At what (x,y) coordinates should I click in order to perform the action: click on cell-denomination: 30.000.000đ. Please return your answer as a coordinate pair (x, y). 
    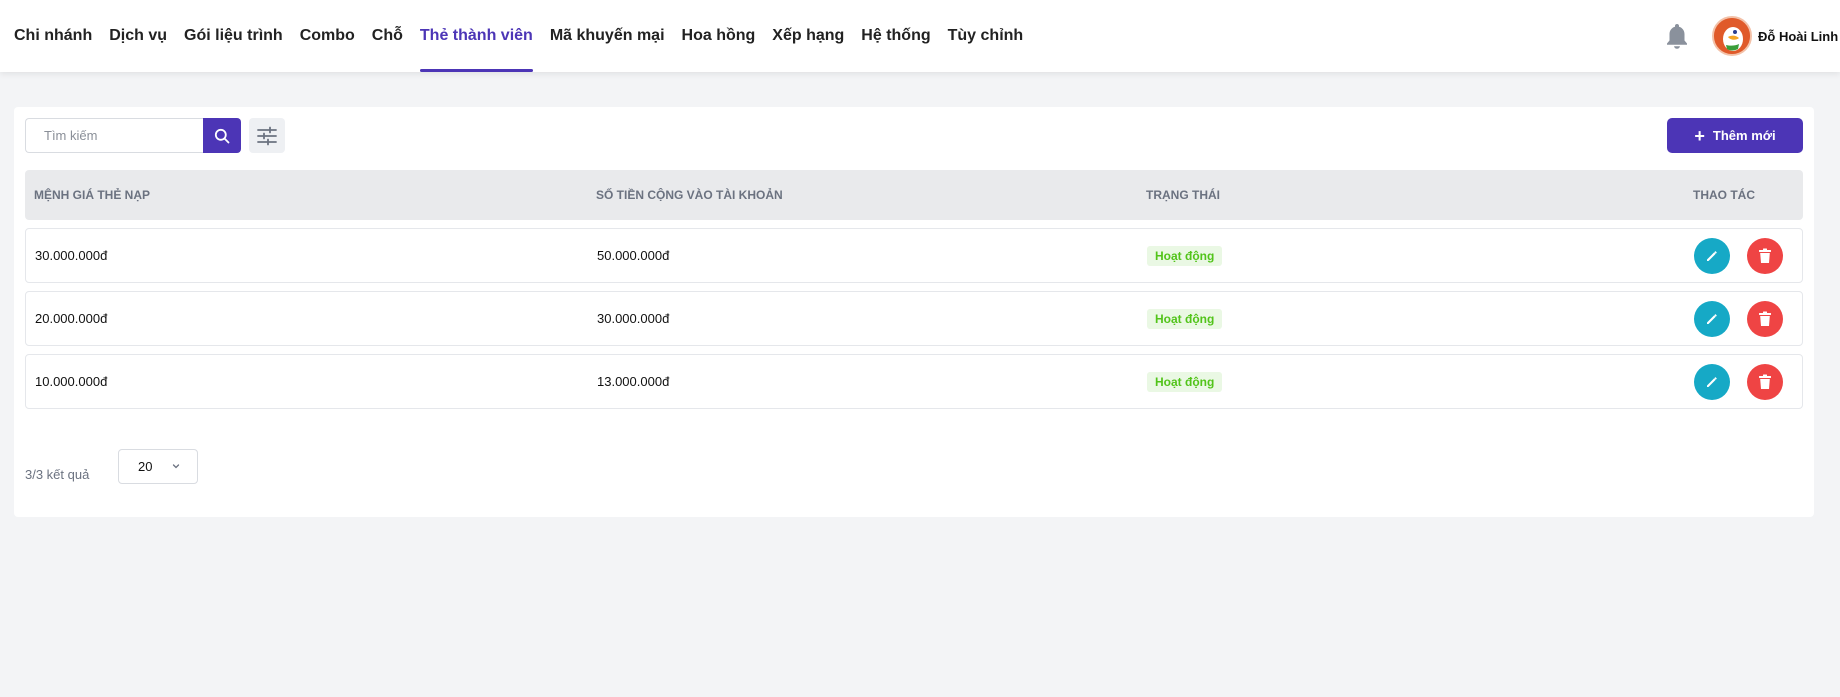
    Looking at the image, I should click on (71, 255).